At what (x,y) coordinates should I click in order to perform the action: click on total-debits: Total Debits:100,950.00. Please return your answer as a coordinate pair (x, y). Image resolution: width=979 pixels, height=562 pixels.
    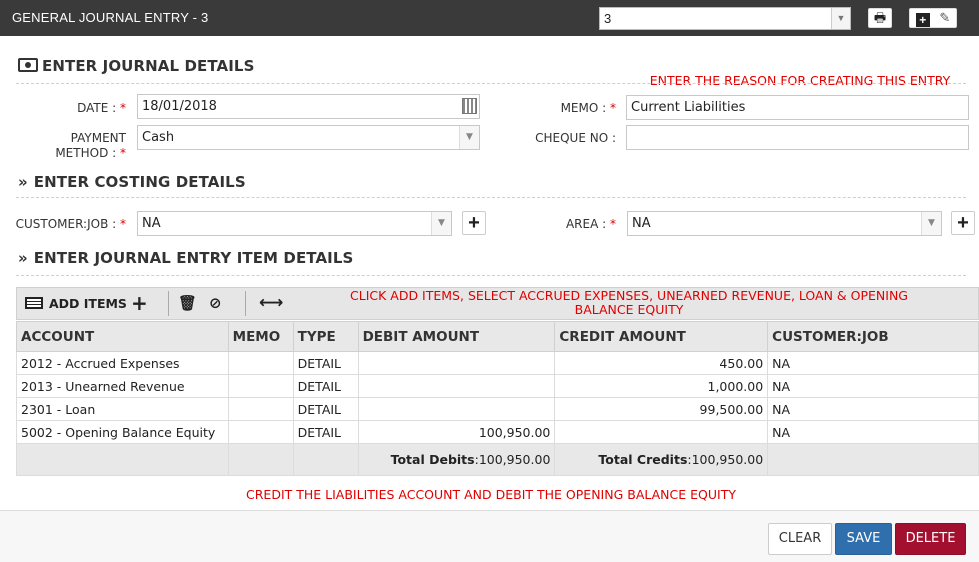
    Looking at the image, I should click on (456, 459).